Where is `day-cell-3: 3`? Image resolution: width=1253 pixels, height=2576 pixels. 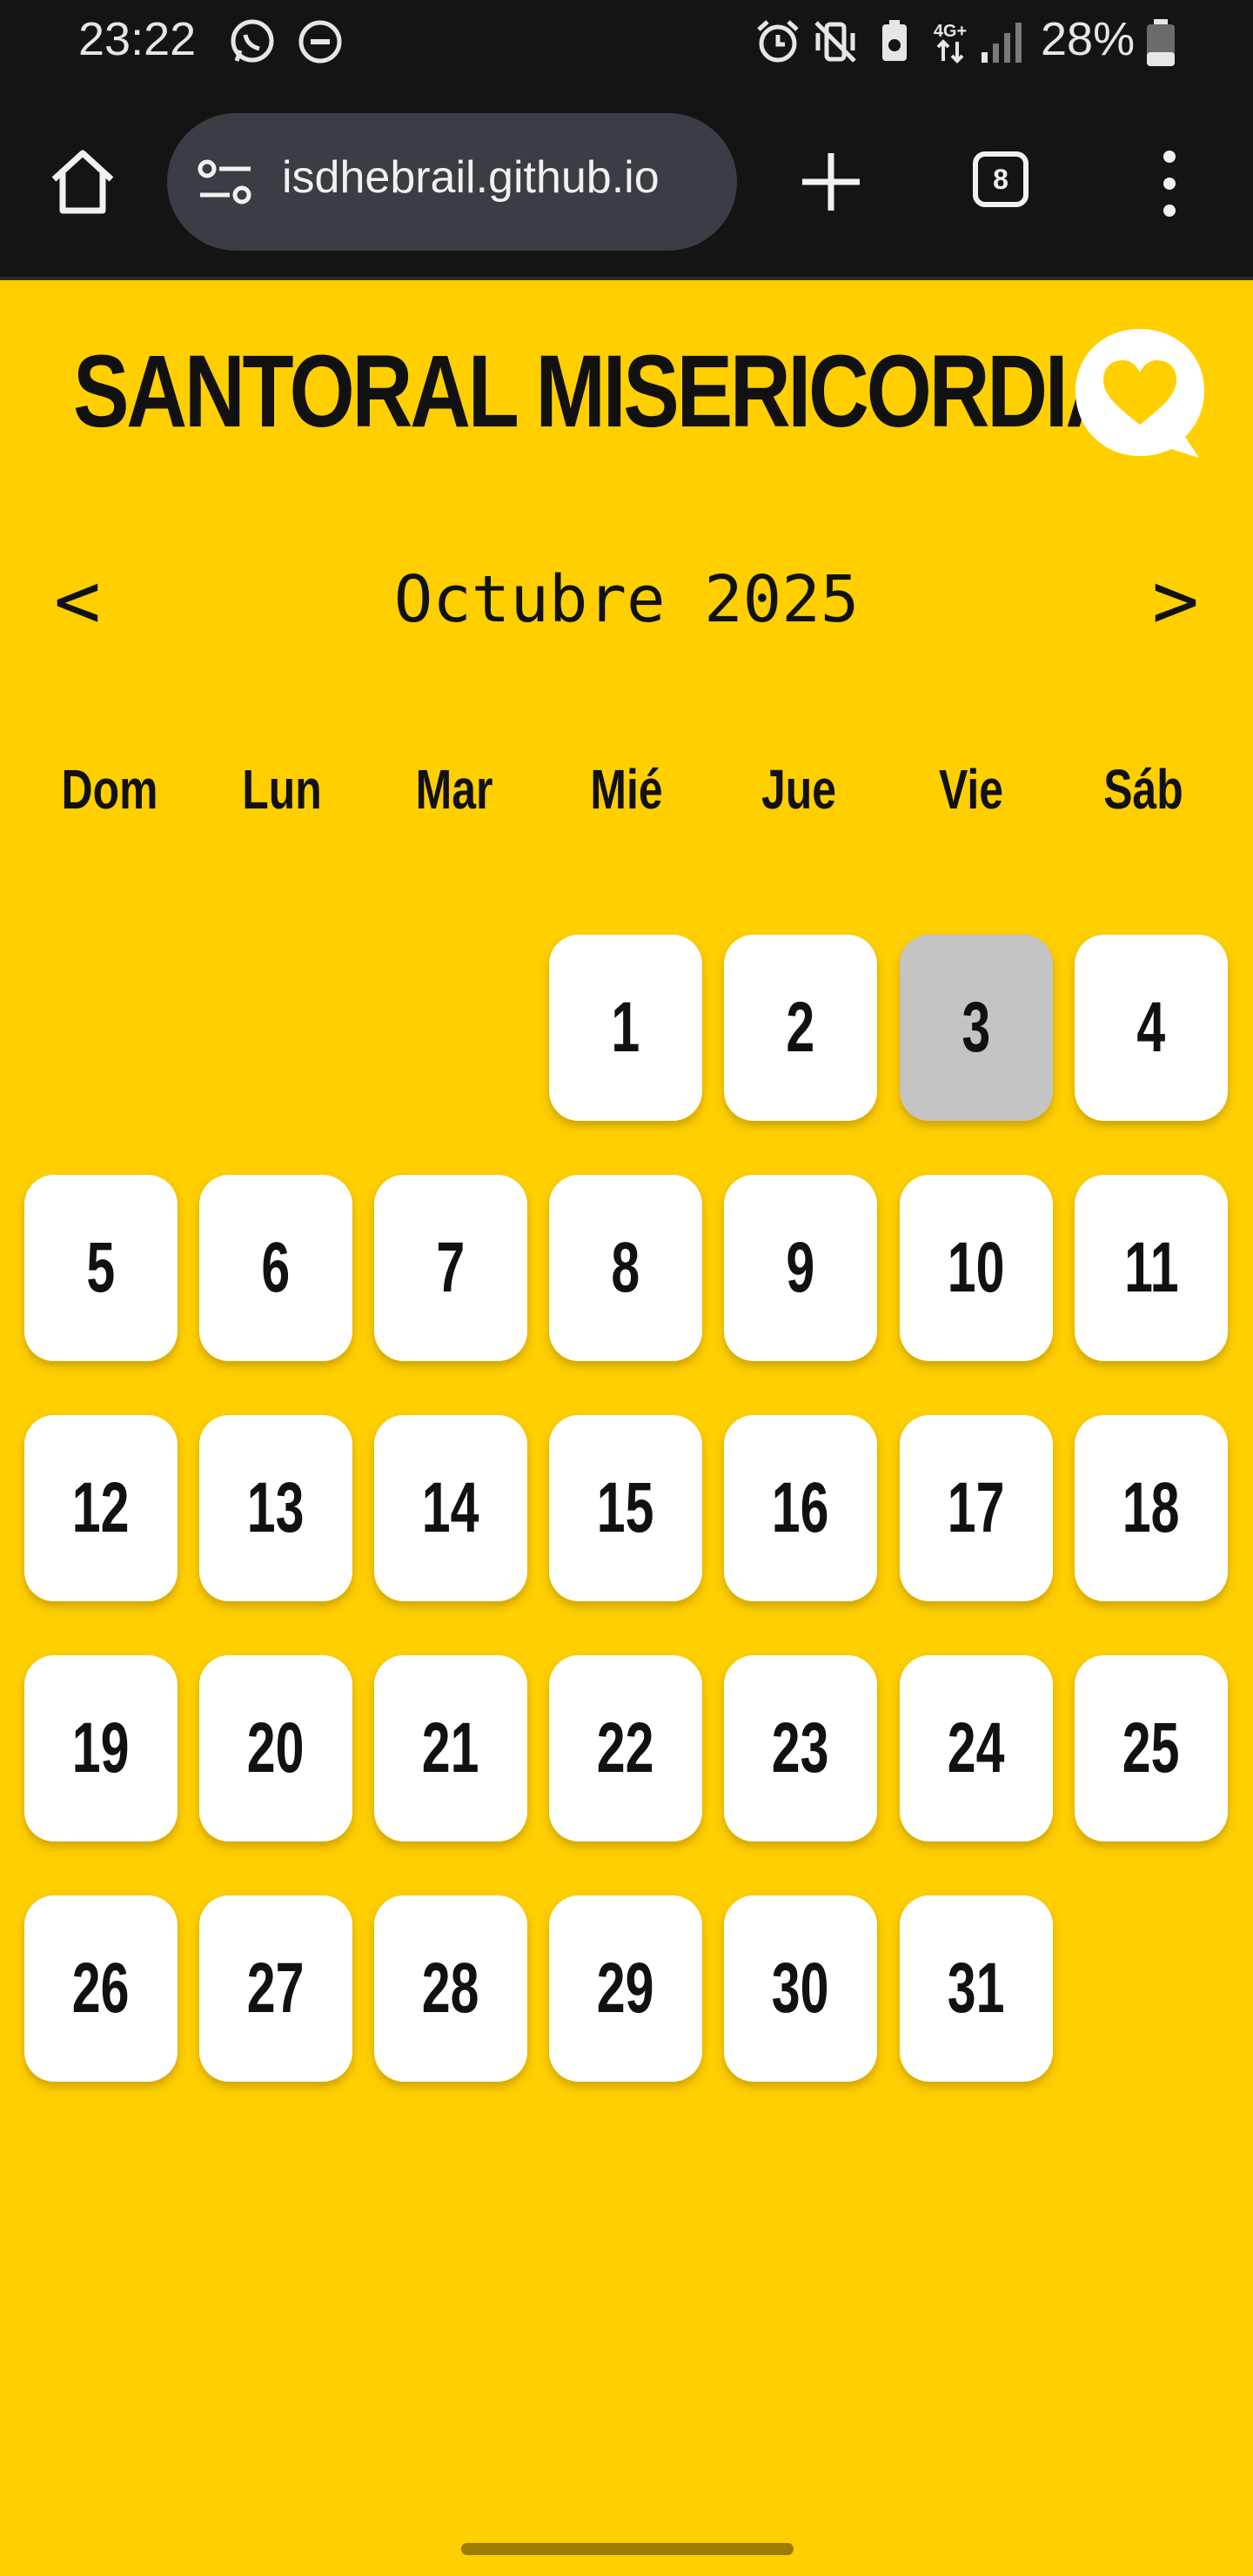 day-cell-3: 3 is located at coordinates (977, 1028).